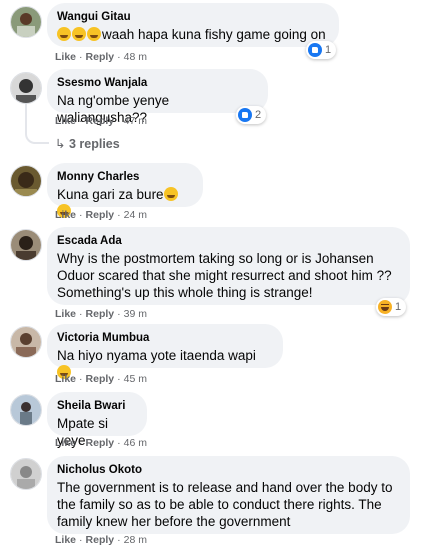 Image resolution: width=445 pixels, height=546 pixels. I want to click on comment-author: Nicholus Okoto, so click(228, 470).